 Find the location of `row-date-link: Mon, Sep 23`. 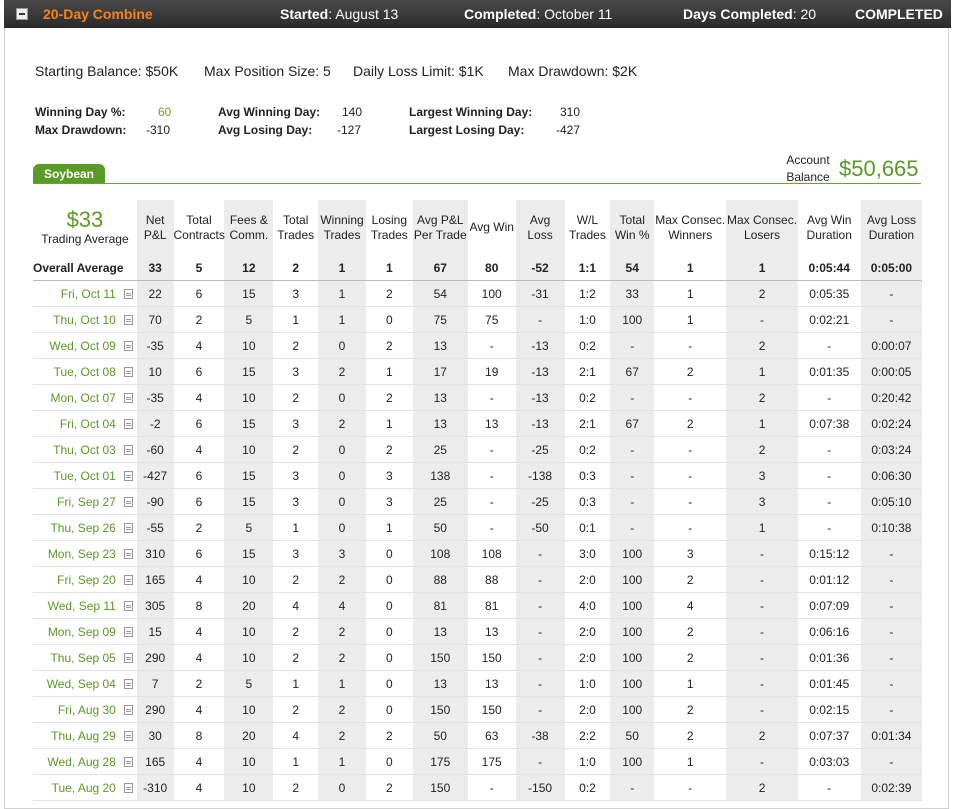

row-date-link: Mon, Sep 23 is located at coordinates (85, 553).